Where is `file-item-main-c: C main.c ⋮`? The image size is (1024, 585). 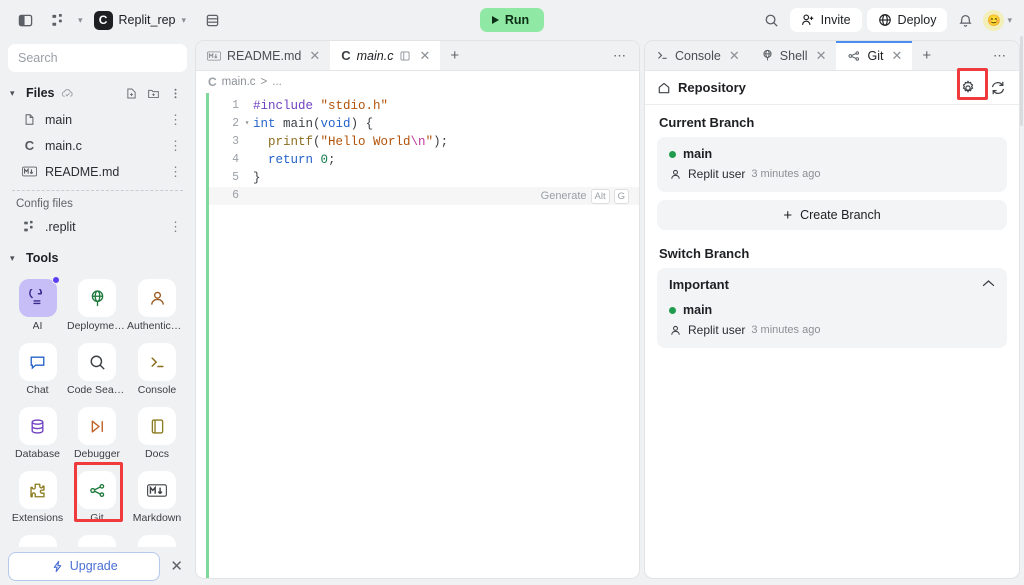
file-item-main-c: C main.c ⋮ is located at coordinates (97, 145).